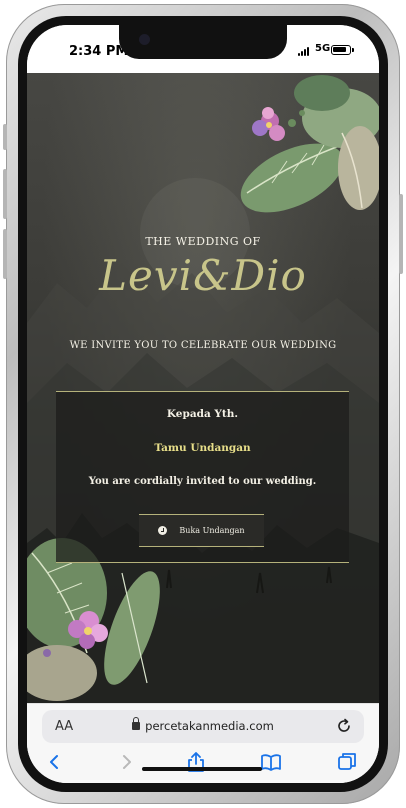 This screenshot has height=808, width=406. I want to click on power-button, so click(401, 234).